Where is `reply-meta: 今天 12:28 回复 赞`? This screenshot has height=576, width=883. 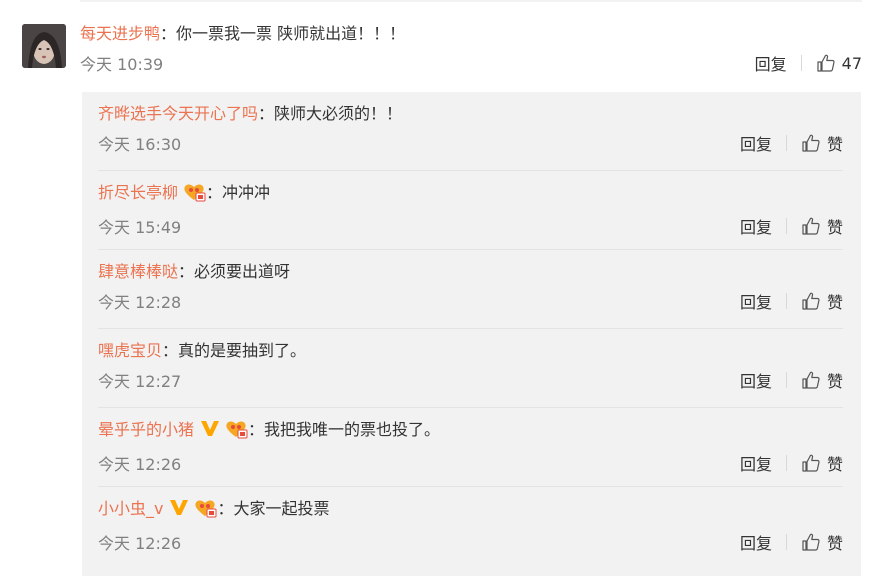 reply-meta: 今天 12:28 回复 赞 is located at coordinates (470, 301).